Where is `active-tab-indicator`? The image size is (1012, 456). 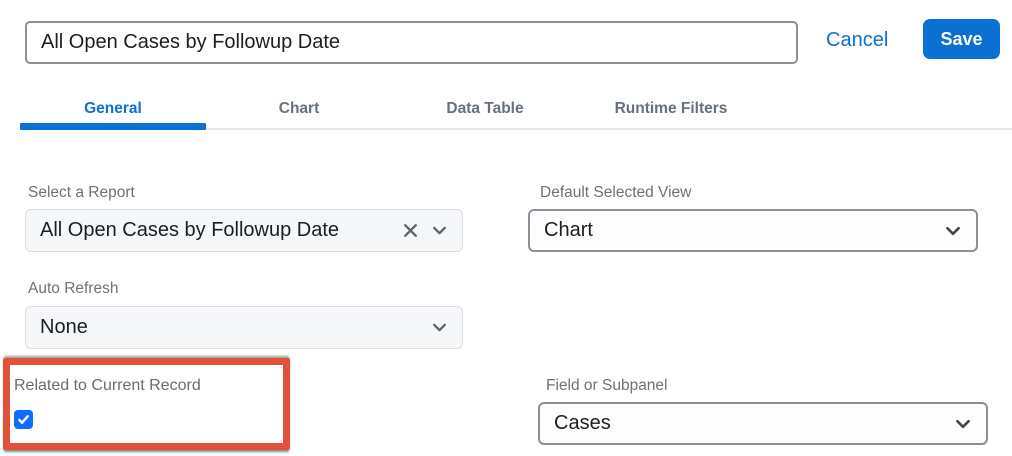 active-tab-indicator is located at coordinates (113, 126).